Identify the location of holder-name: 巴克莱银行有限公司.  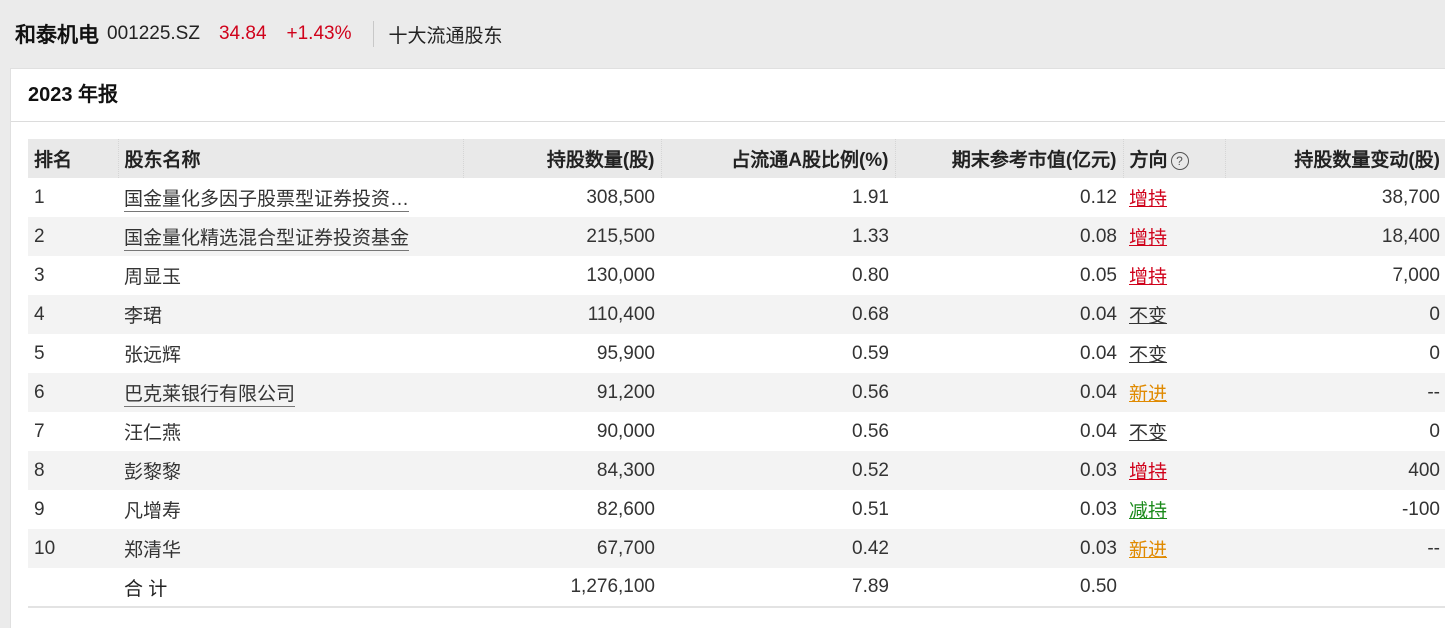
(210, 395).